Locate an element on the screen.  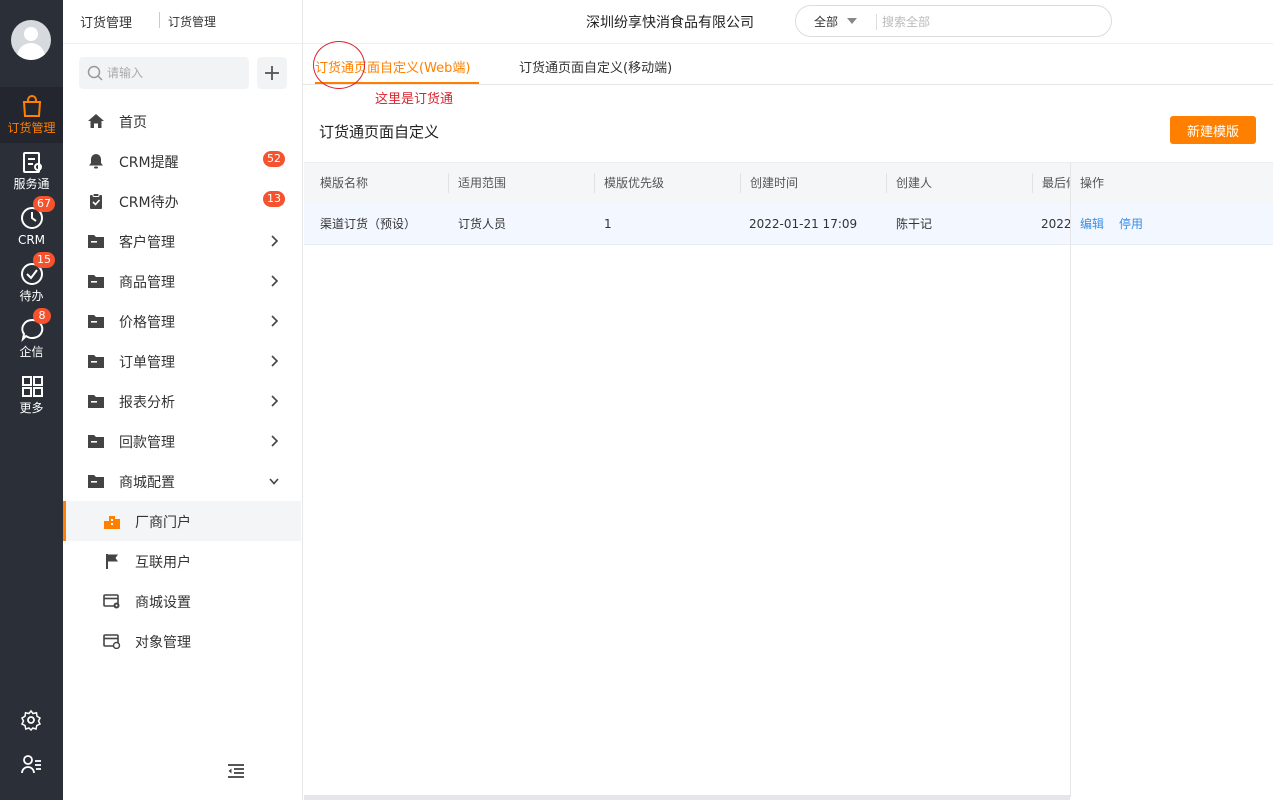
breadcrumb-page: 订货管理 is located at coordinates (192, 22).